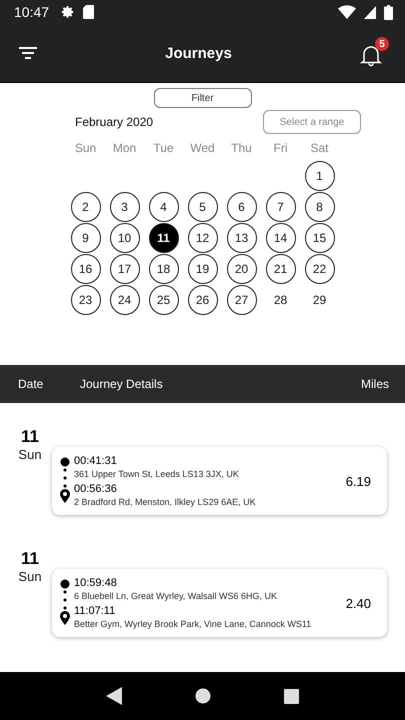  I want to click on calendar-day: 14, so click(281, 237).